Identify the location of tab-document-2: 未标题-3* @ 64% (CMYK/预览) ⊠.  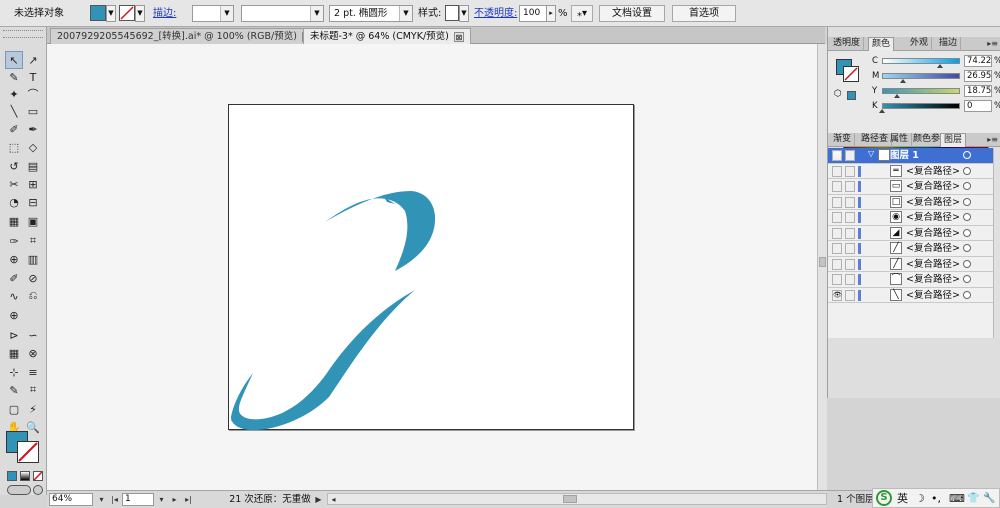
(387, 36).